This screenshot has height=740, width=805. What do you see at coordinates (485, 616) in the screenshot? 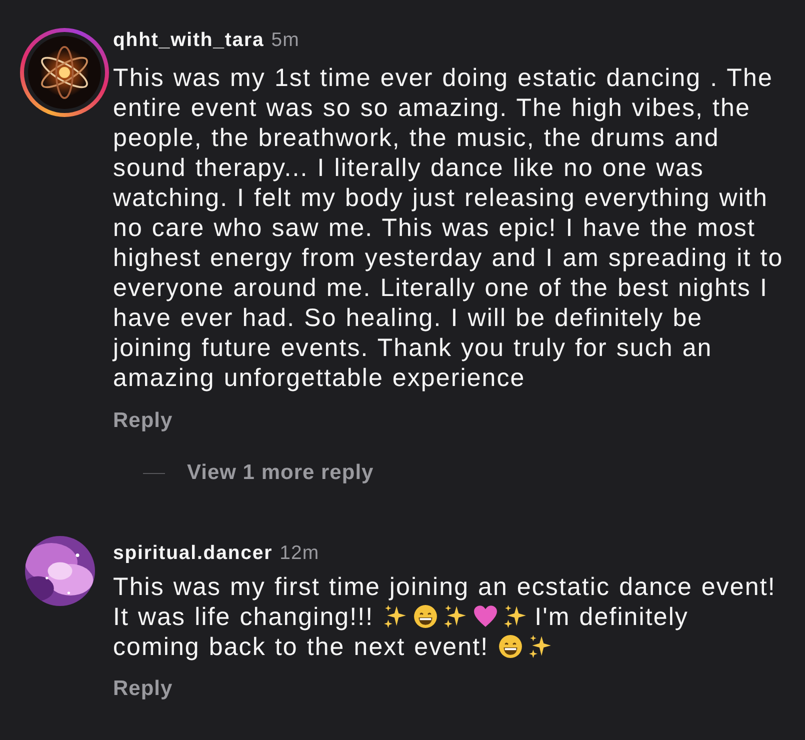
I see `heart-icon` at bounding box center [485, 616].